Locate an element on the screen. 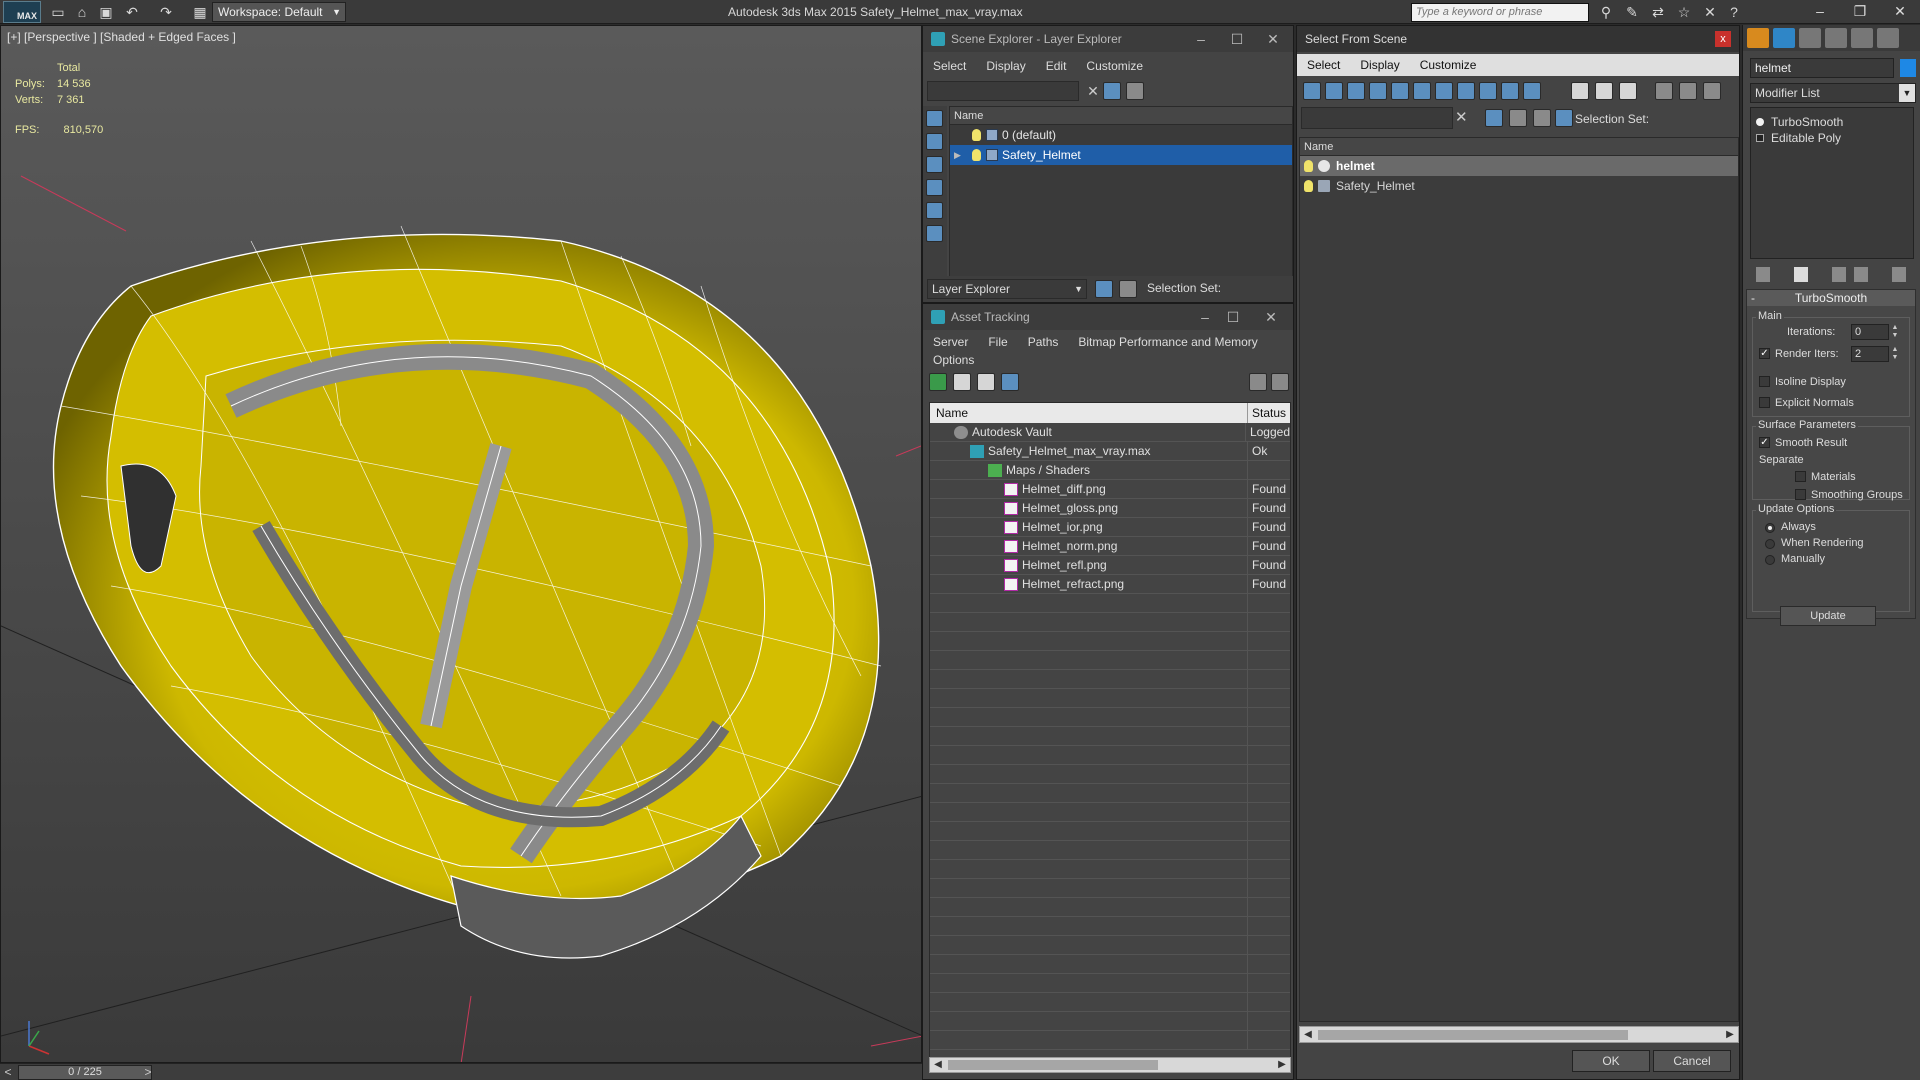 This screenshot has height=1080, width=1920. menu-bitmap-performance: Bitmap Performance and Memory is located at coordinates (1167, 342).